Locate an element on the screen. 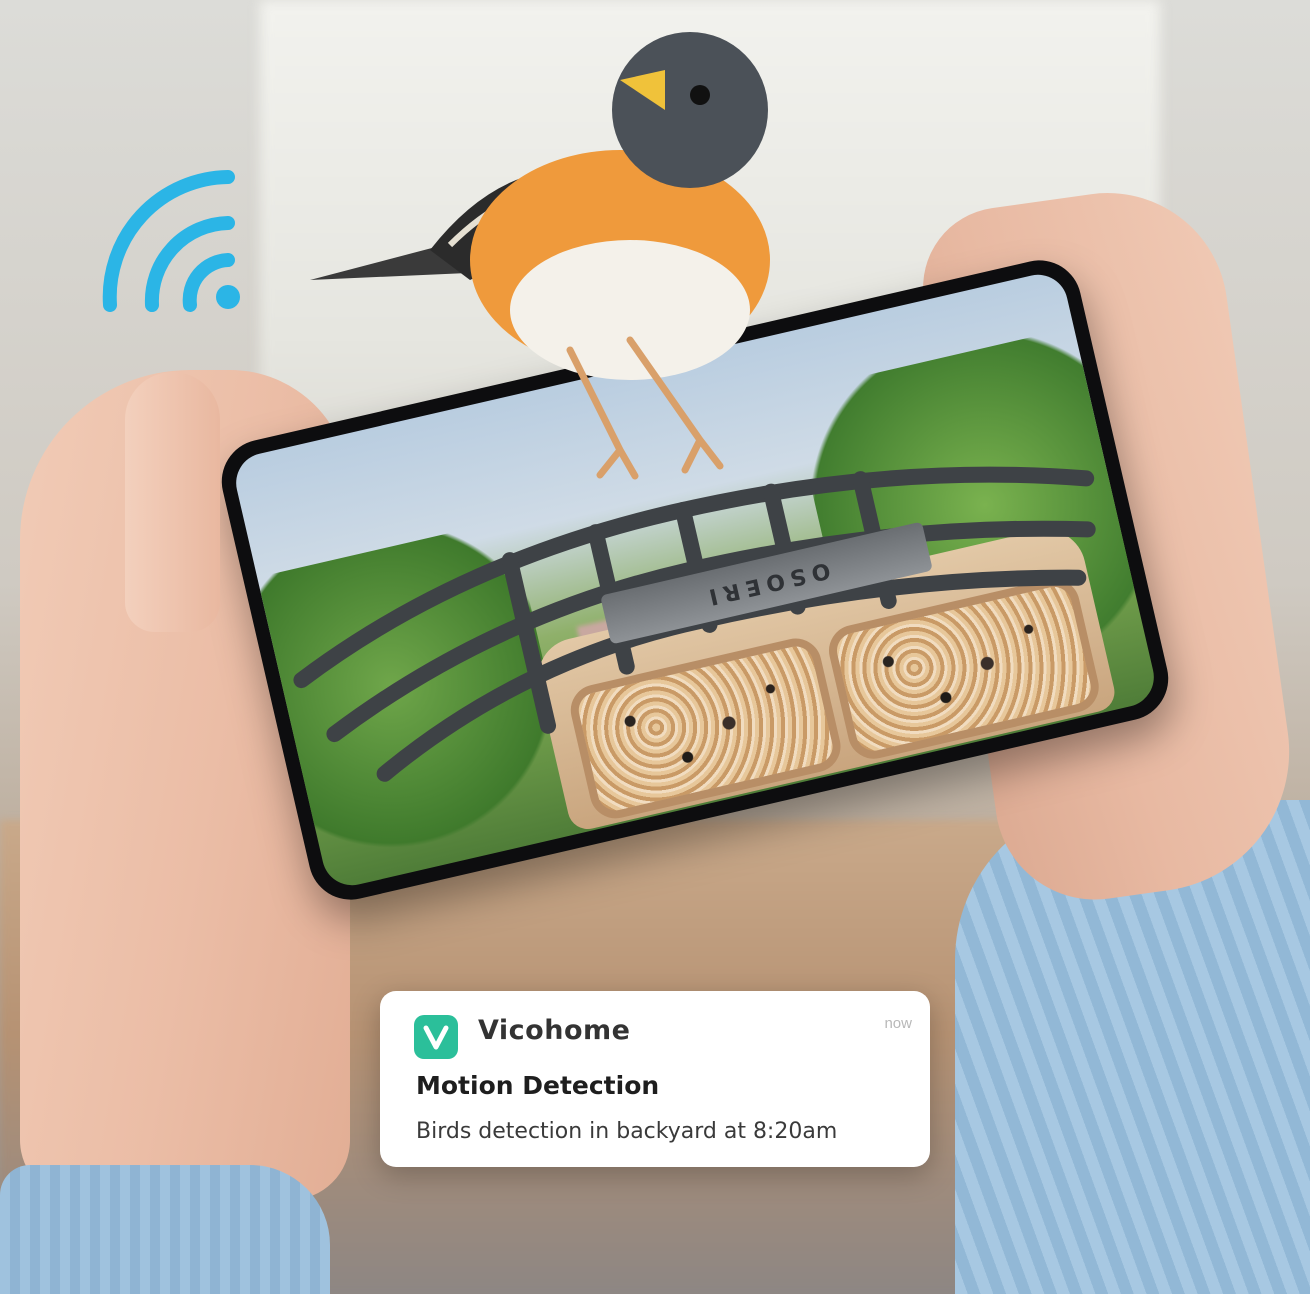 The height and width of the screenshot is (1294, 1310). notification-body: Birds detection in backyard at 8:20am is located at coordinates (627, 1131).